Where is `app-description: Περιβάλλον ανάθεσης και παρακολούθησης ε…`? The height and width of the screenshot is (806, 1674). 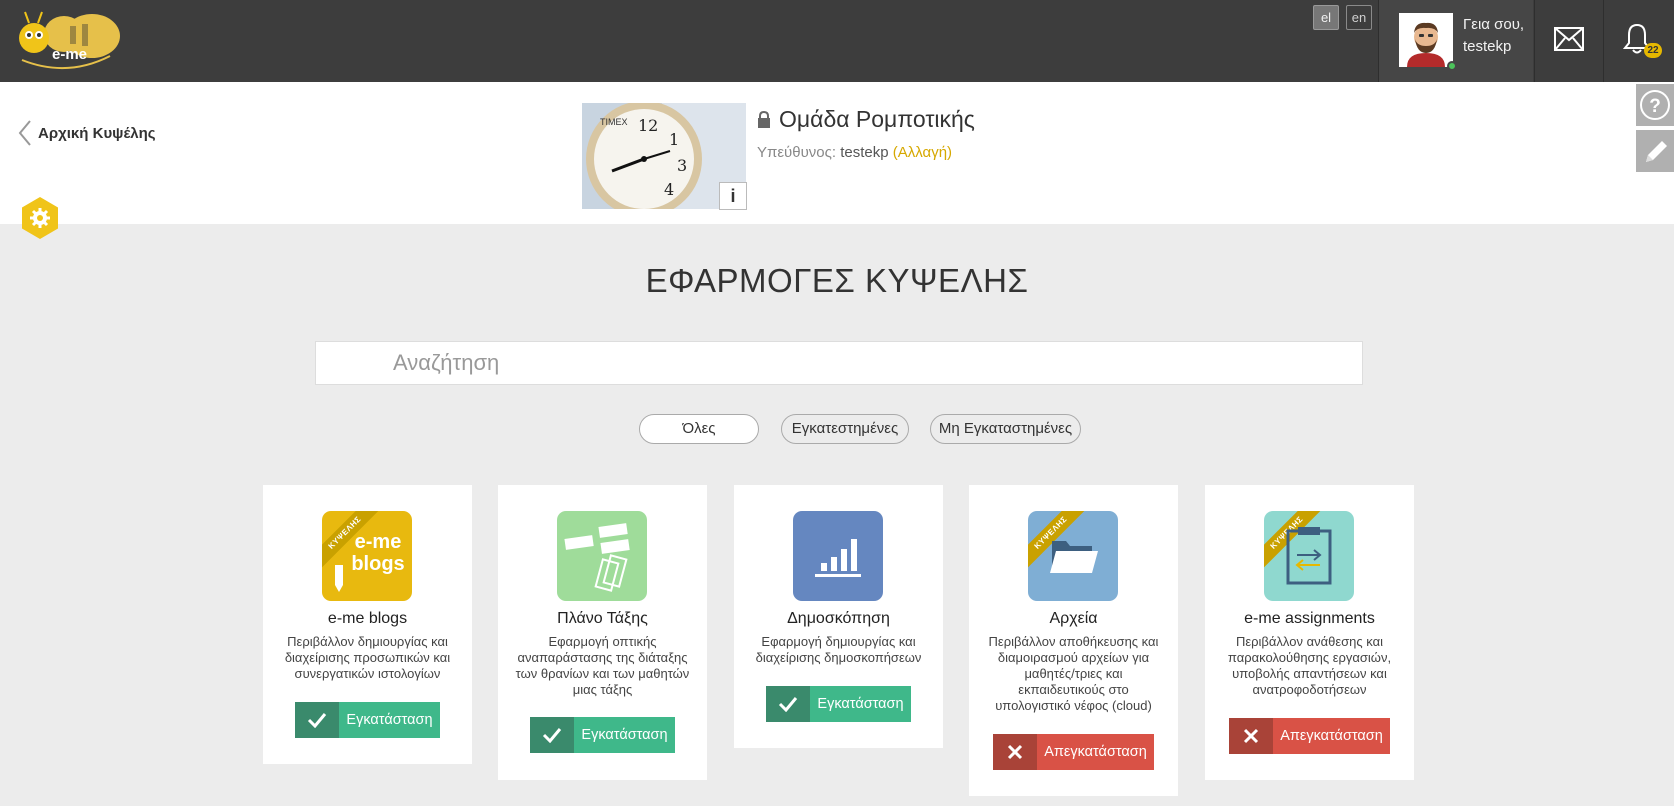
app-description: Περιβάλλον ανάθεσης και παρακολούθησης ε… is located at coordinates (1309, 665).